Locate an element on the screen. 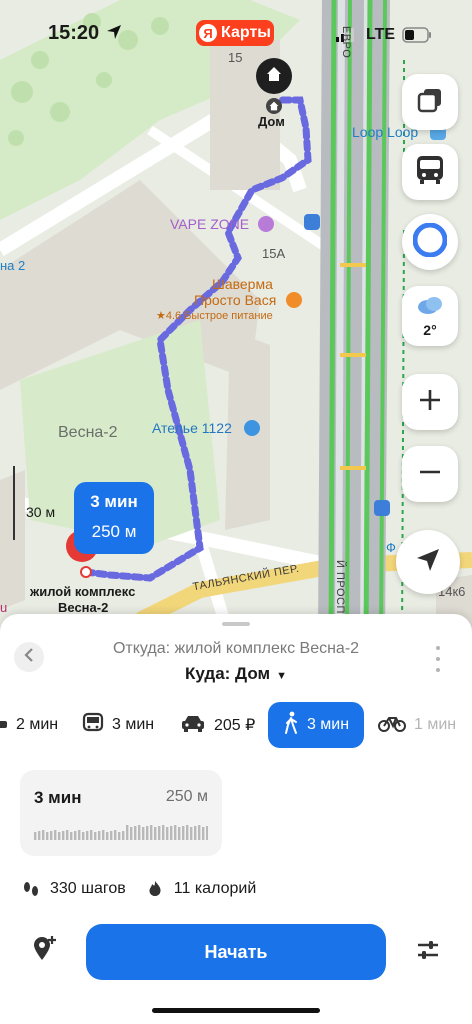 The width and height of the screenshot is (472, 1024). status-time: 15:20 is located at coordinates (74, 33).